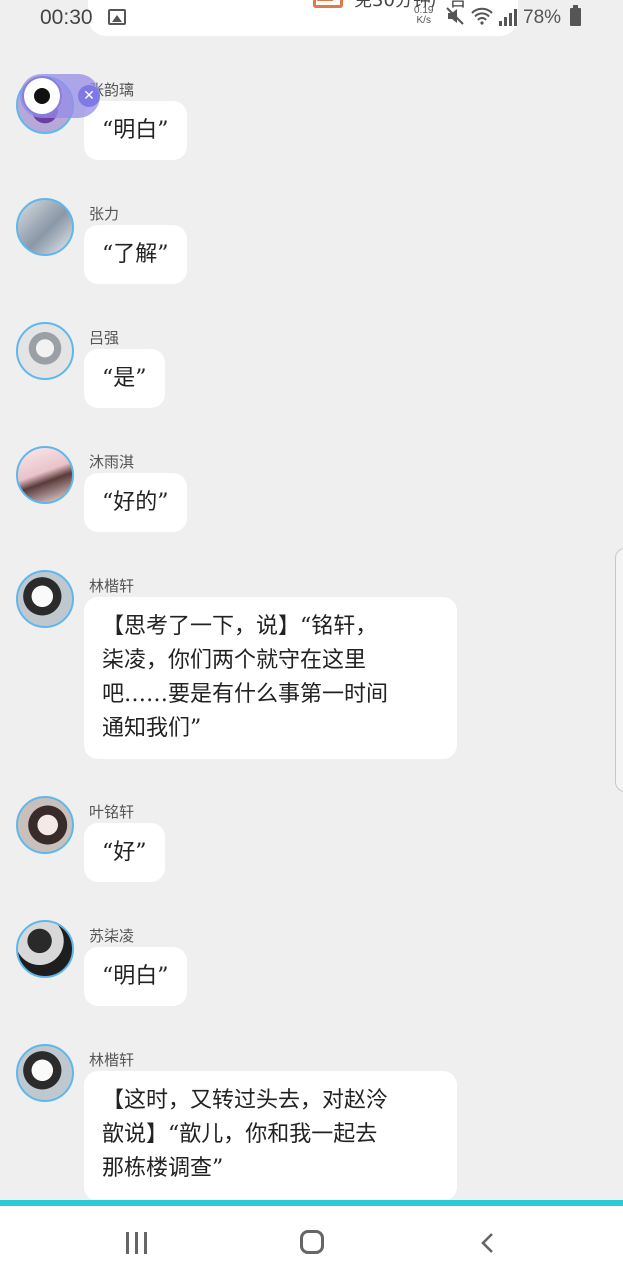 Image resolution: width=623 pixels, height=1280 pixels. Describe the element at coordinates (482, 16) in the screenshot. I see `wifi-icon` at that location.